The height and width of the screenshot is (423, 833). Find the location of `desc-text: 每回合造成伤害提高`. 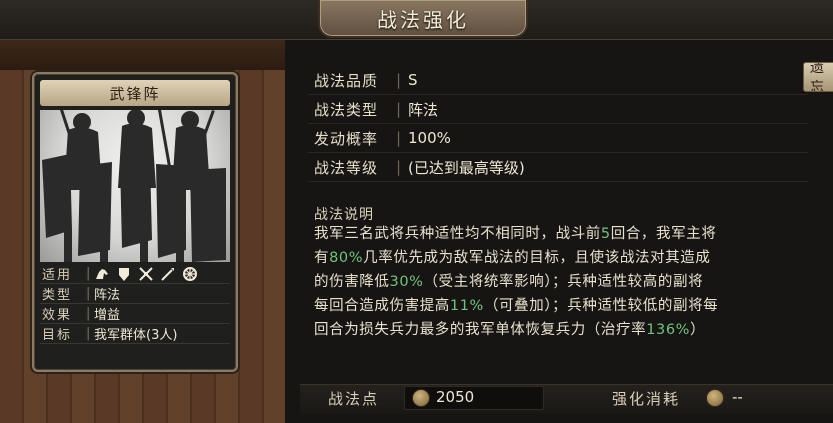

desc-text: 每回合造成伤害提高 is located at coordinates (382, 306).